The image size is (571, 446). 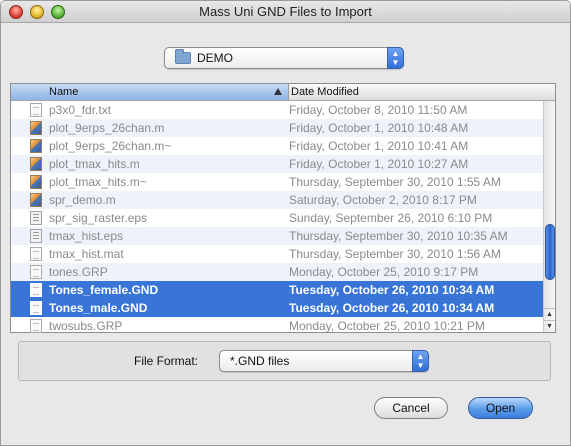 I want to click on file-date-modified: Friday, October 1, 2010 10:48 AM, so click(x=379, y=128).